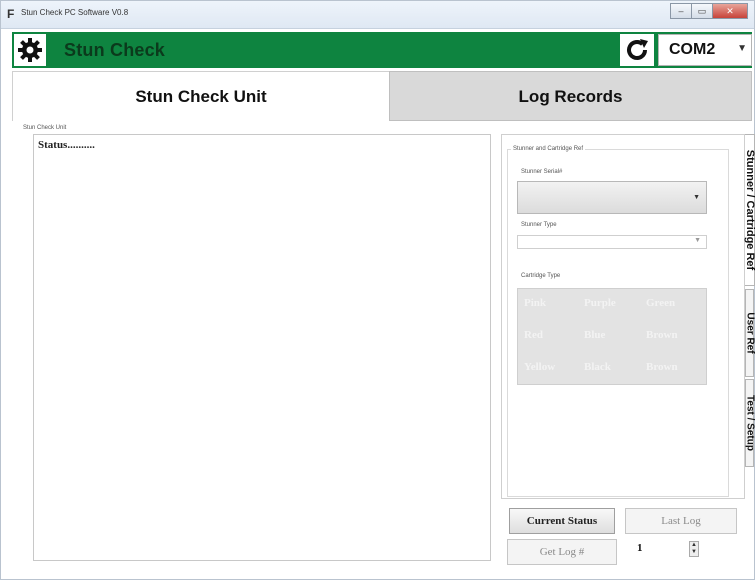 Image resolution: width=755 pixels, height=580 pixels. I want to click on settings-button, so click(30, 50).